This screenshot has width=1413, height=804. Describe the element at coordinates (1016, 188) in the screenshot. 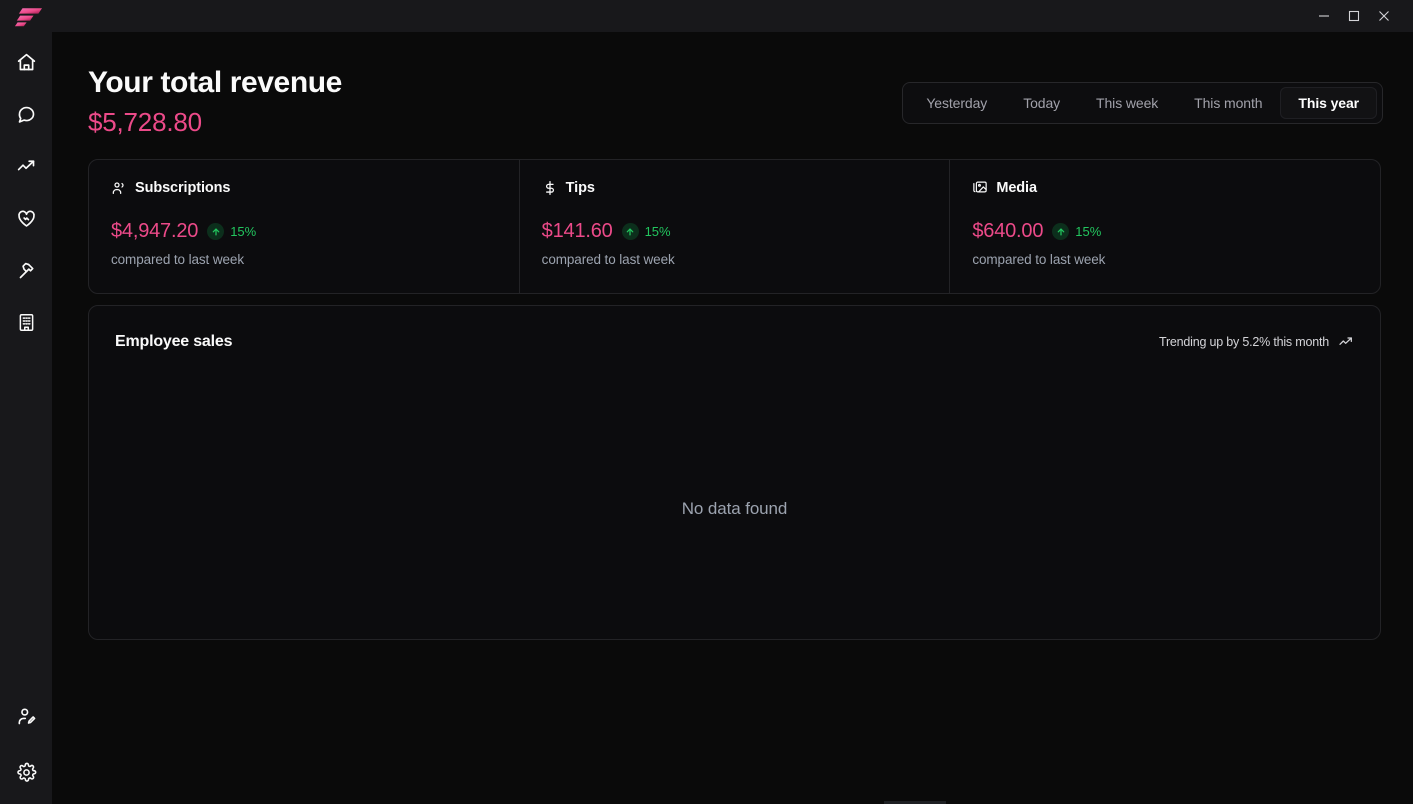

I see `stat-title: Media` at that location.